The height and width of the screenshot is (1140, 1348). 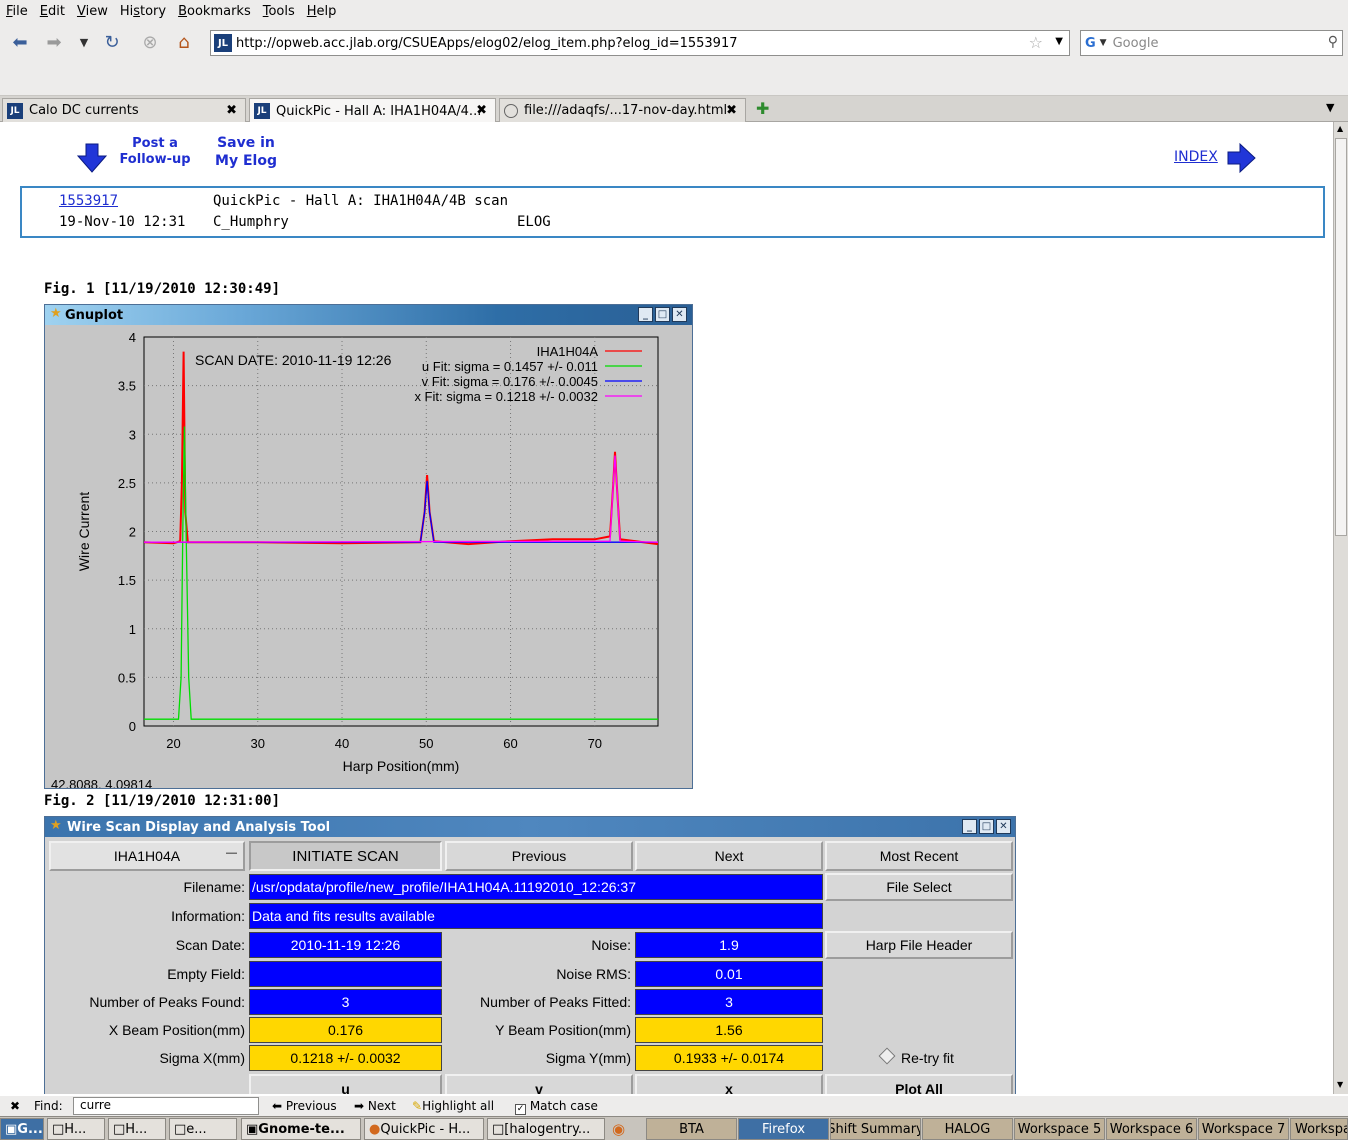 What do you see at coordinates (510, 743) in the screenshot?
I see `x-tick-label: 60` at bounding box center [510, 743].